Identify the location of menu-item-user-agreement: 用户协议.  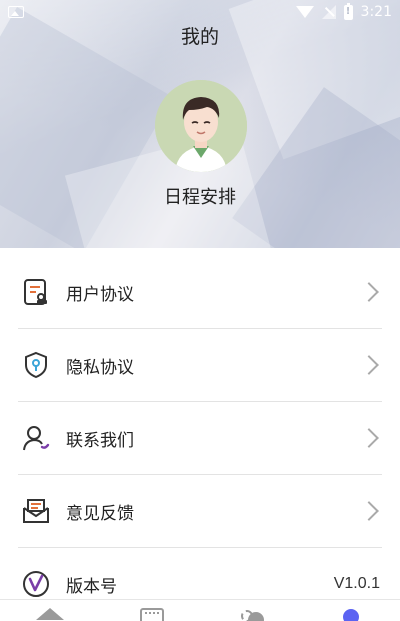
(200, 292).